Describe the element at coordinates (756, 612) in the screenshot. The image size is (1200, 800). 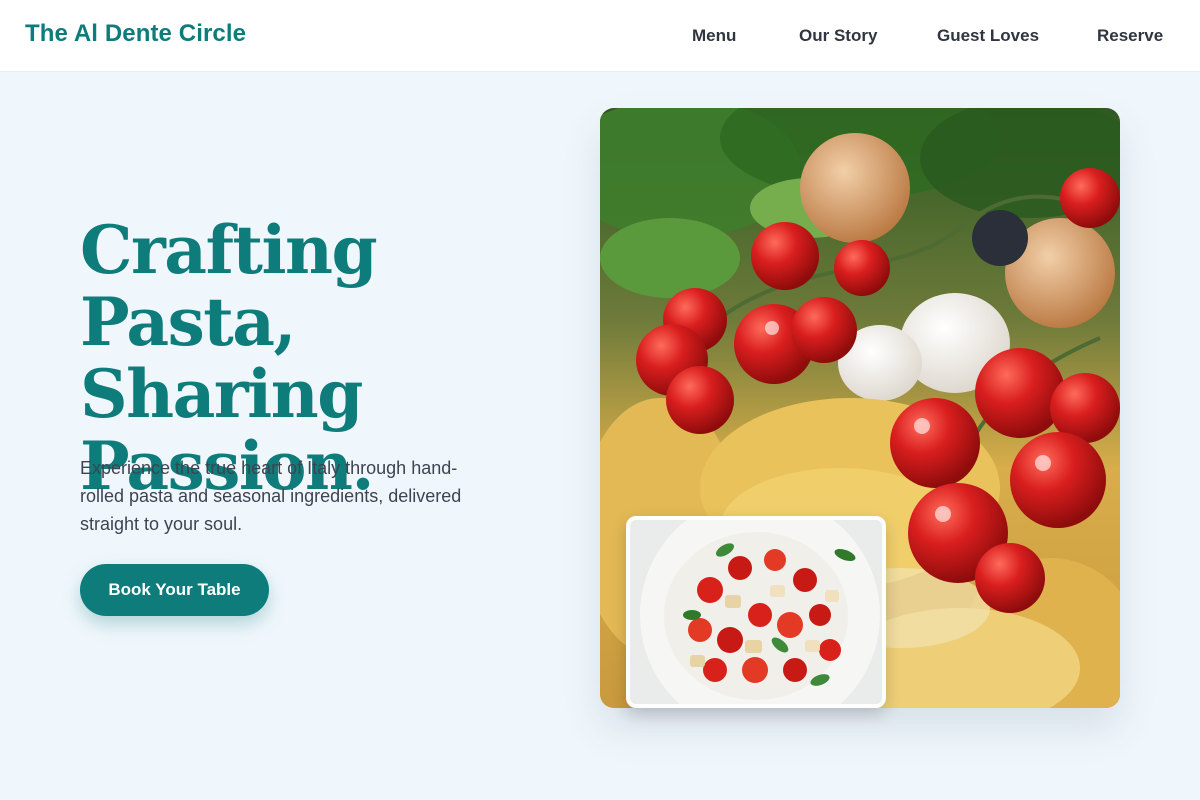
I see `inset-salad-image` at that location.